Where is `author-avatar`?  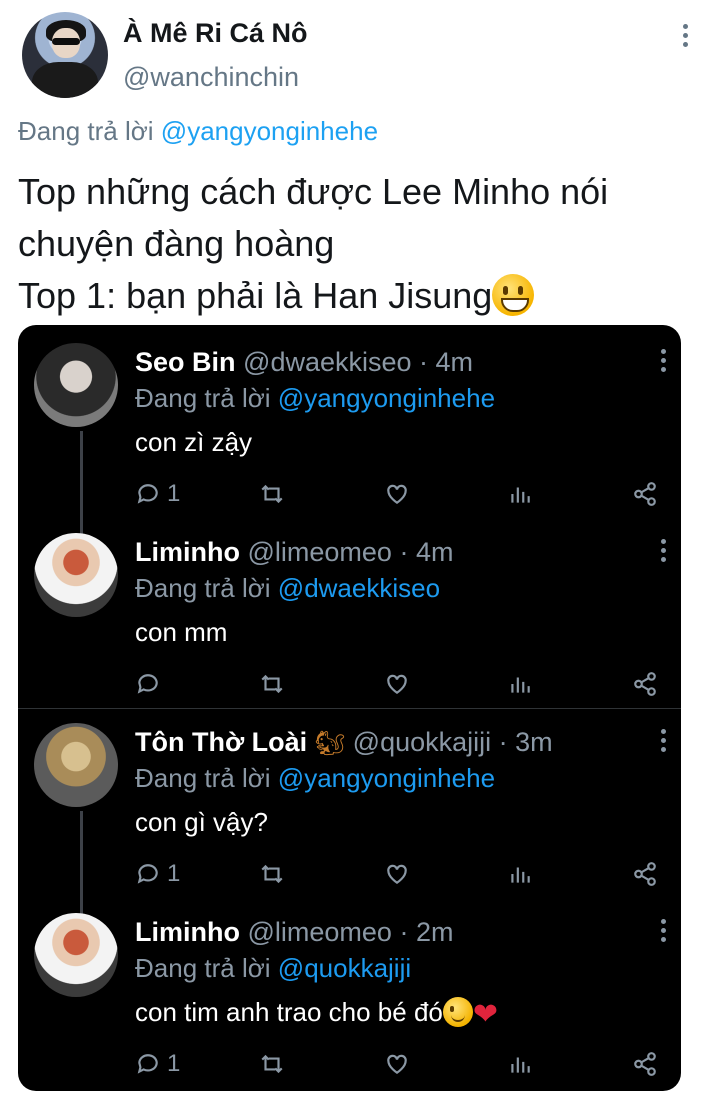 author-avatar is located at coordinates (65, 55).